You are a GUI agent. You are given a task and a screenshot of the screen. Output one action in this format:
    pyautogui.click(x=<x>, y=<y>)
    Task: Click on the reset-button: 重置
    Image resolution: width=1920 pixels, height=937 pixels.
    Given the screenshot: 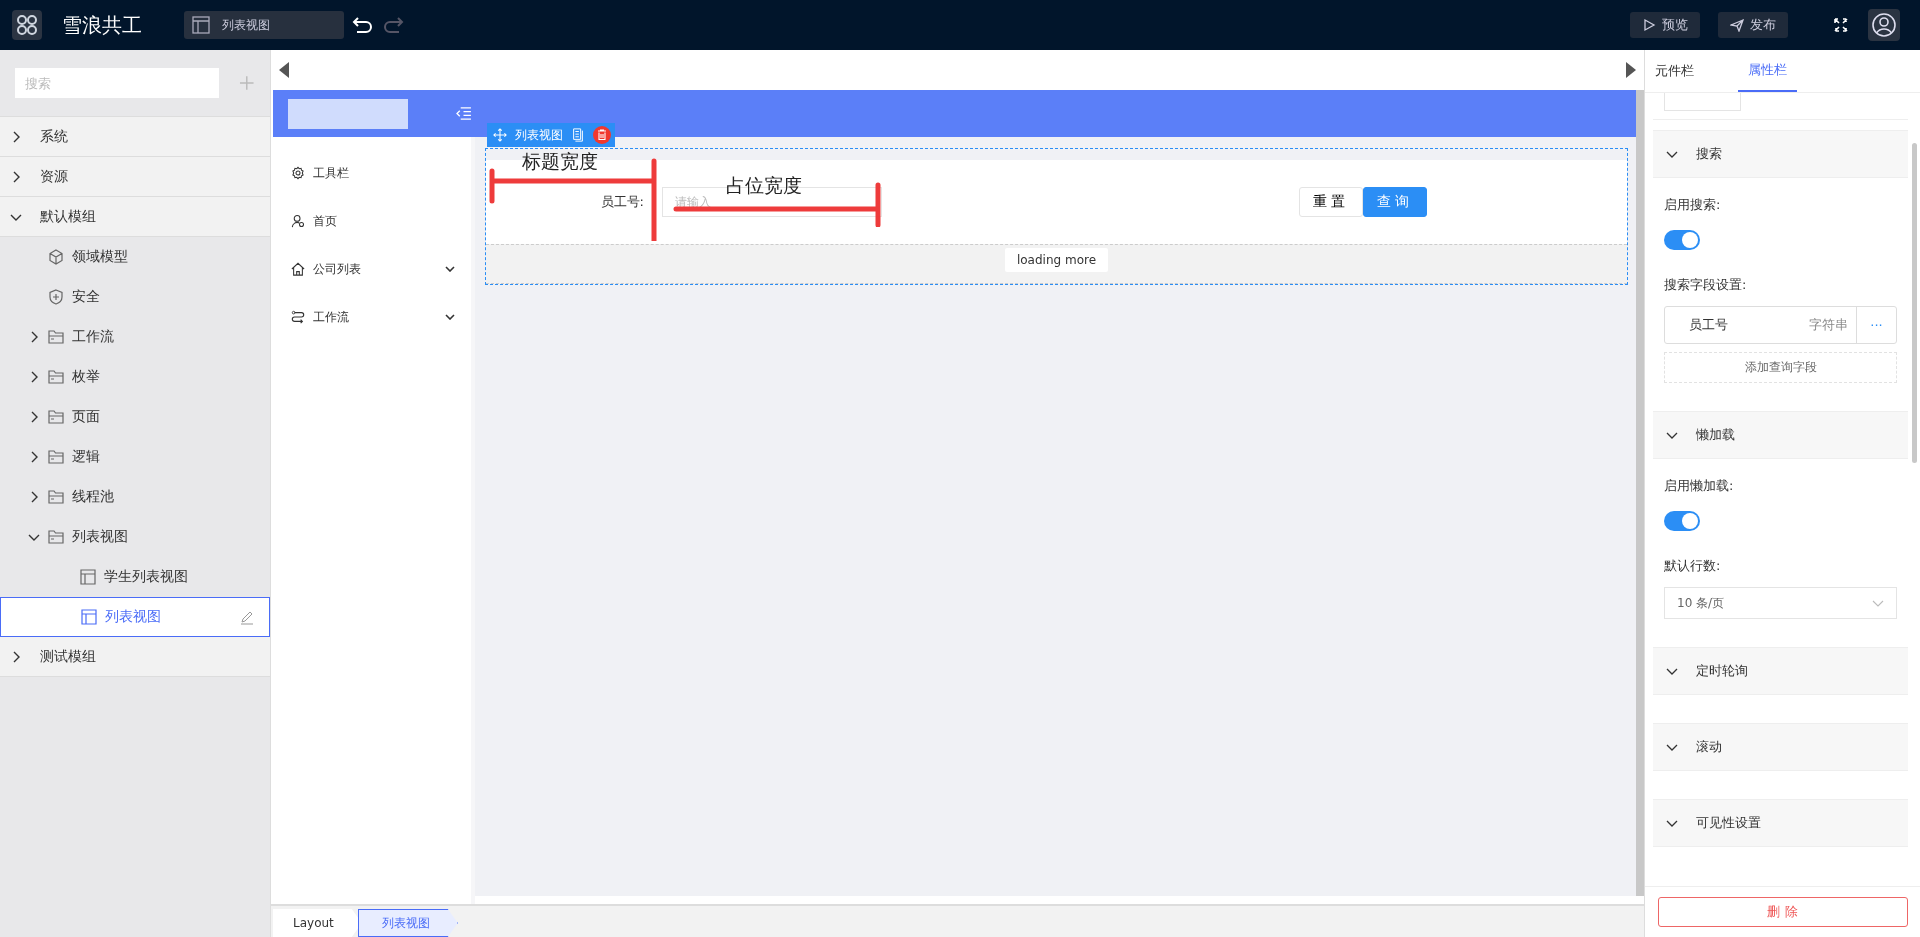 What is the action you would take?
    pyautogui.click(x=1331, y=202)
    